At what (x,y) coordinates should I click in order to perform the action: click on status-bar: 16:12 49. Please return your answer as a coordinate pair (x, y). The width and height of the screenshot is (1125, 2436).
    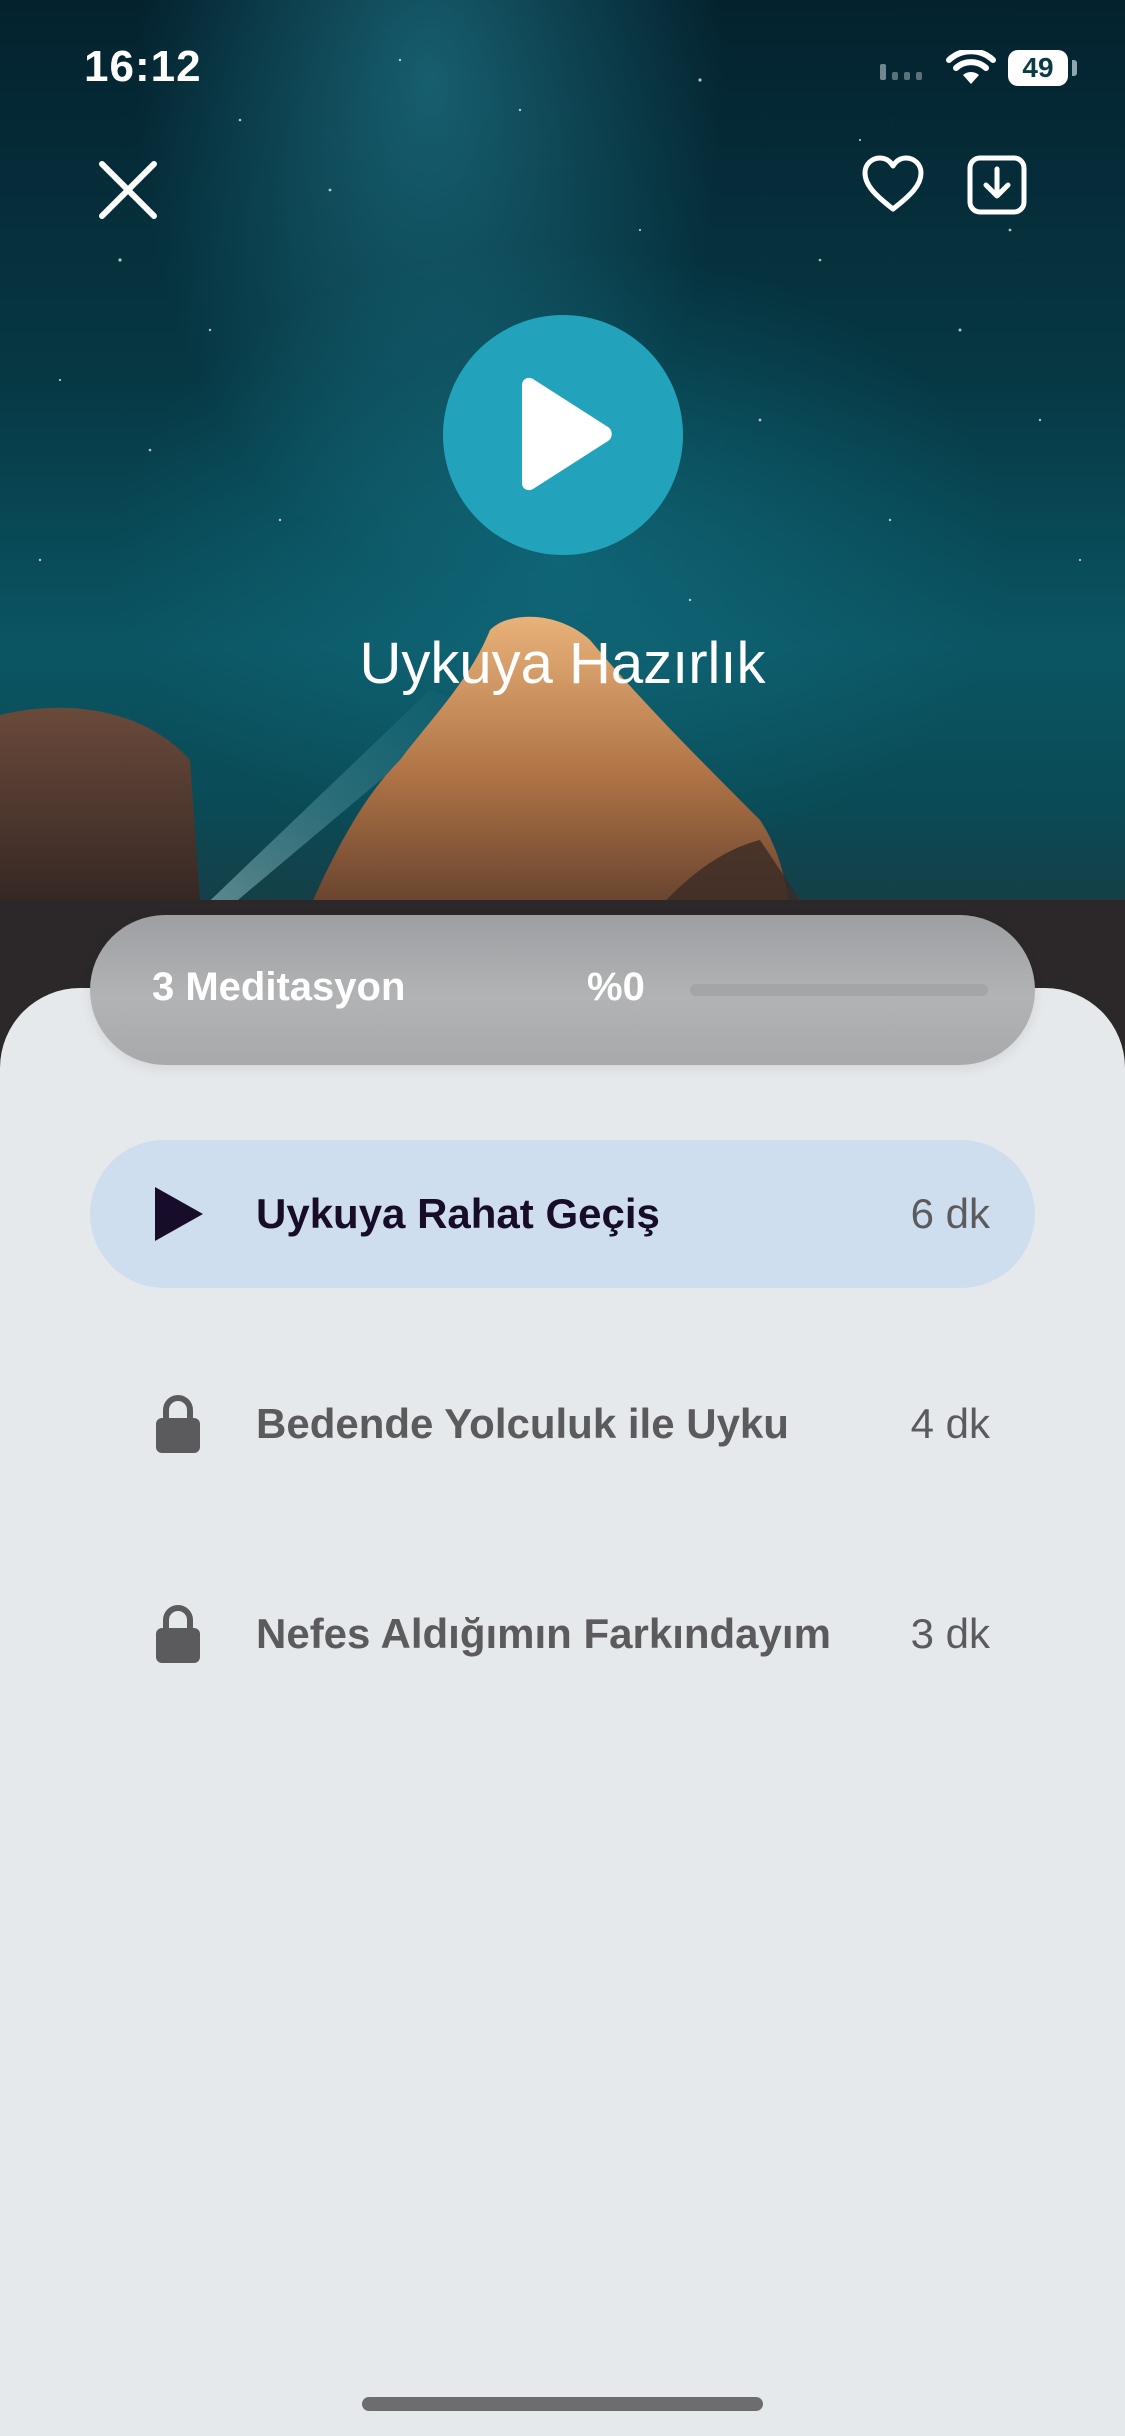
    Looking at the image, I should click on (562, 70).